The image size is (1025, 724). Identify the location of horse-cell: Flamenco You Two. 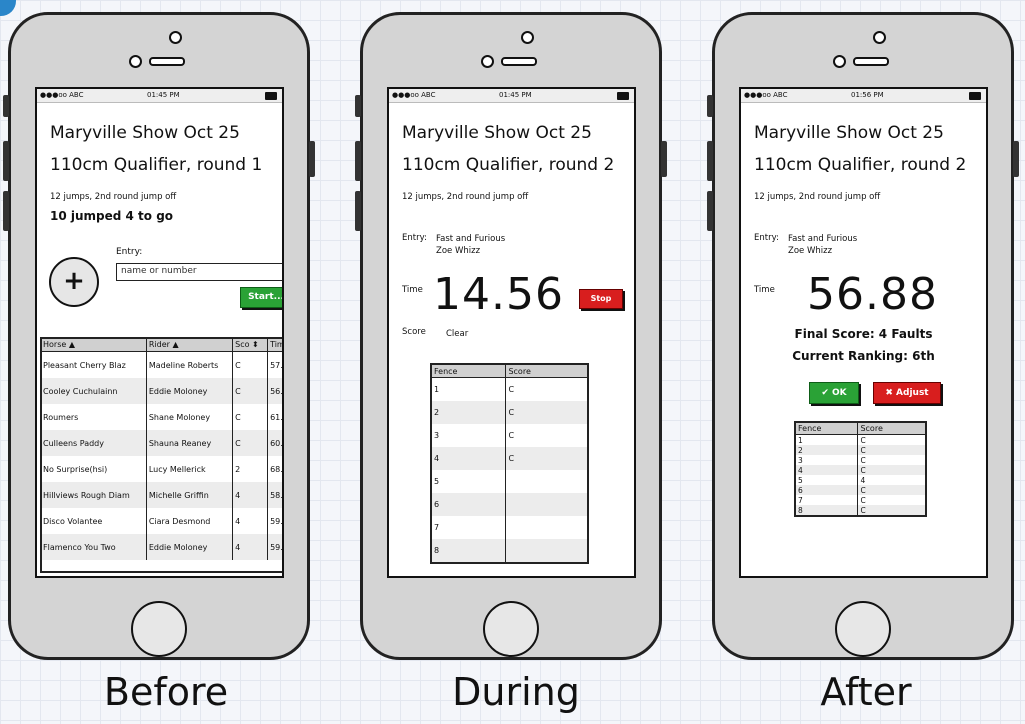
(93, 547).